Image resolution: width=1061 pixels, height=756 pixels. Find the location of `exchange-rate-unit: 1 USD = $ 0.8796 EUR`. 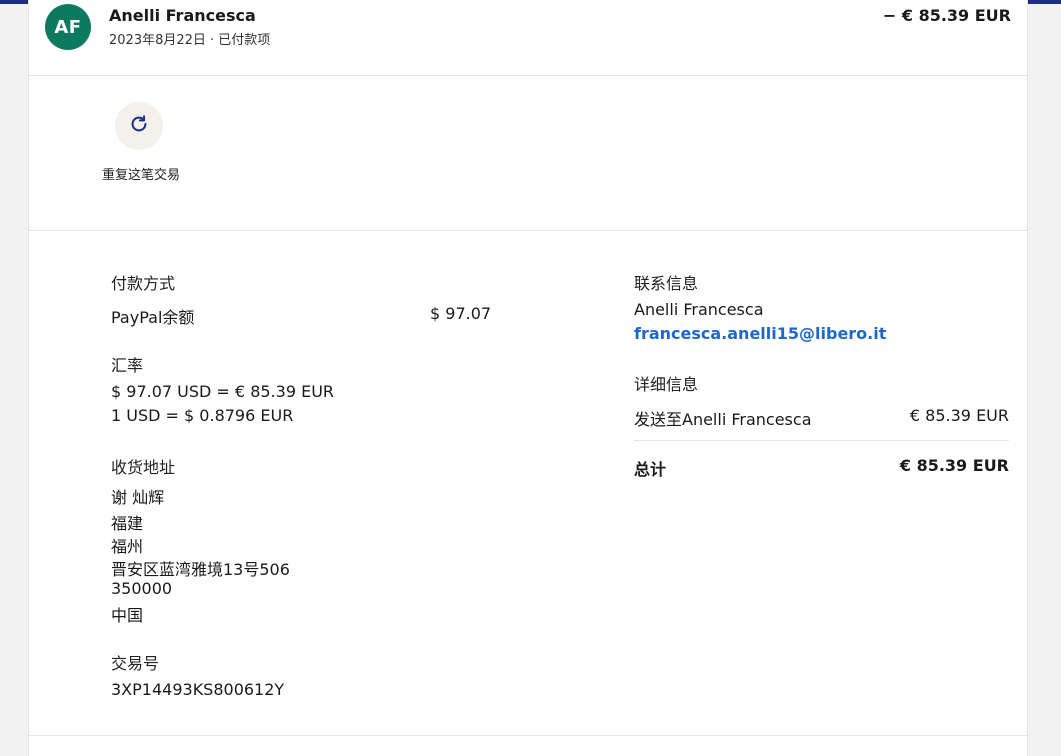

exchange-rate-unit: 1 USD = $ 0.8796 EUR is located at coordinates (202, 415).